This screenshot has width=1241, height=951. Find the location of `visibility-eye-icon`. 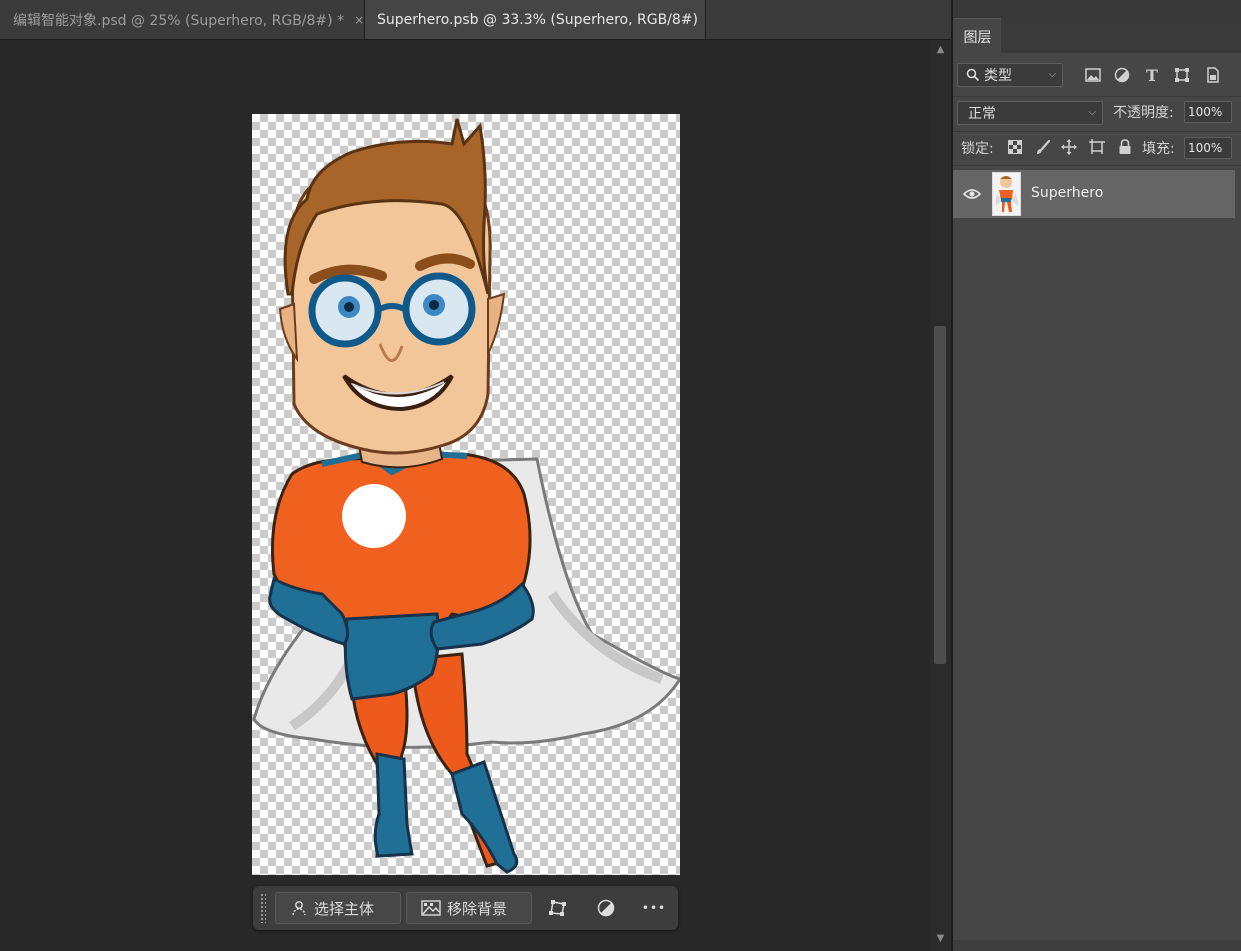

visibility-eye-icon is located at coordinates (972, 194).